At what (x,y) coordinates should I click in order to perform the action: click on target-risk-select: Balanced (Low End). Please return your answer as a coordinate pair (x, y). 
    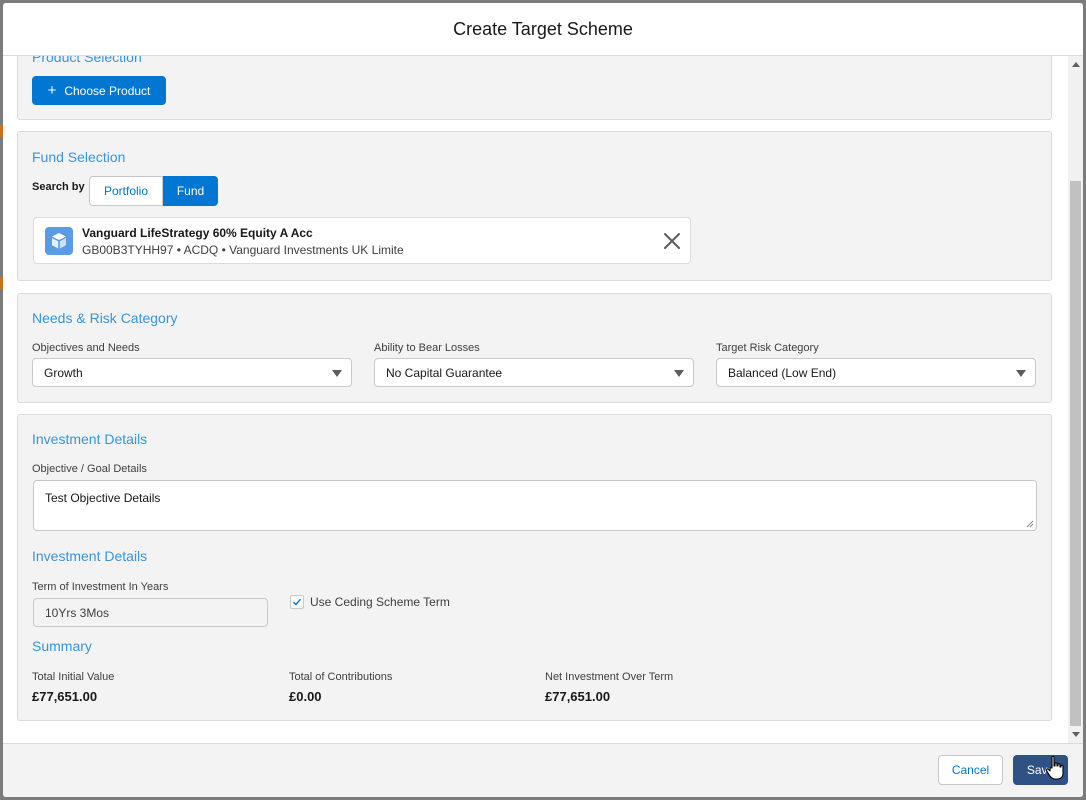
    Looking at the image, I should click on (876, 372).